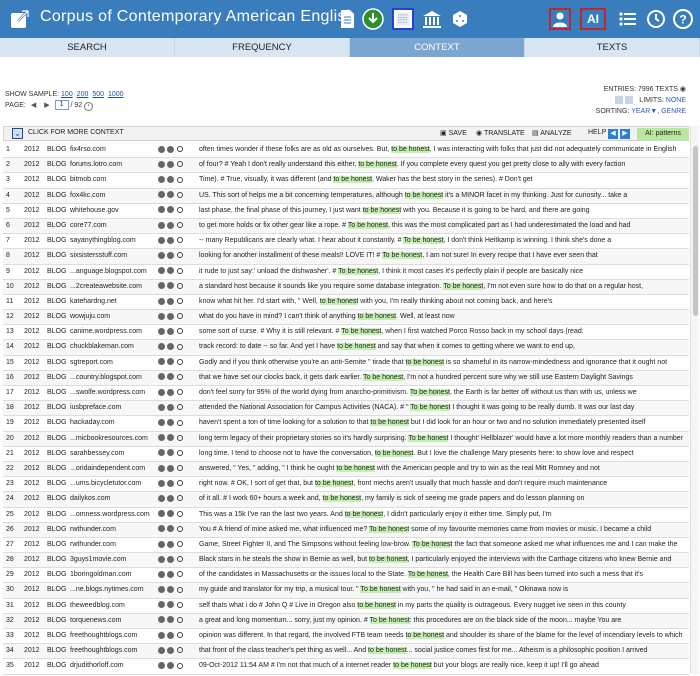 This screenshot has width=700, height=676. I want to click on row-source-link: core77.com, so click(112, 226).